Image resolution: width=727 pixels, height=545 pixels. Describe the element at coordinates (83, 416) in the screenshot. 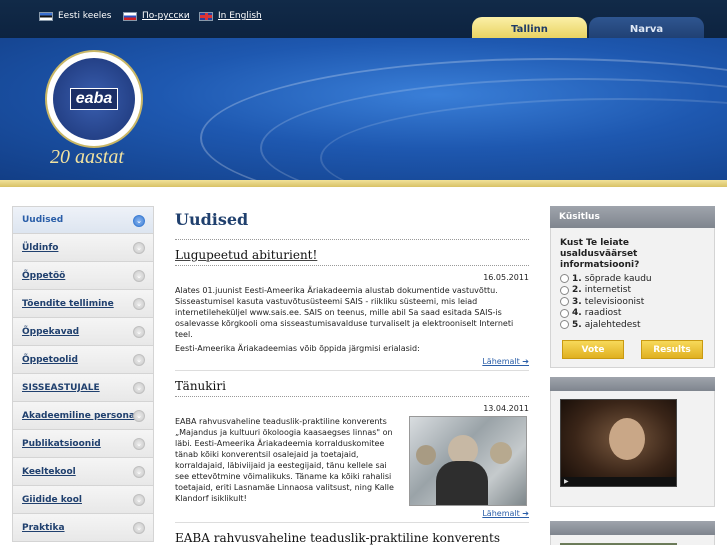

I see `nav-item-akadeemiline-personal: Akadeemiline personal ⌄` at that location.